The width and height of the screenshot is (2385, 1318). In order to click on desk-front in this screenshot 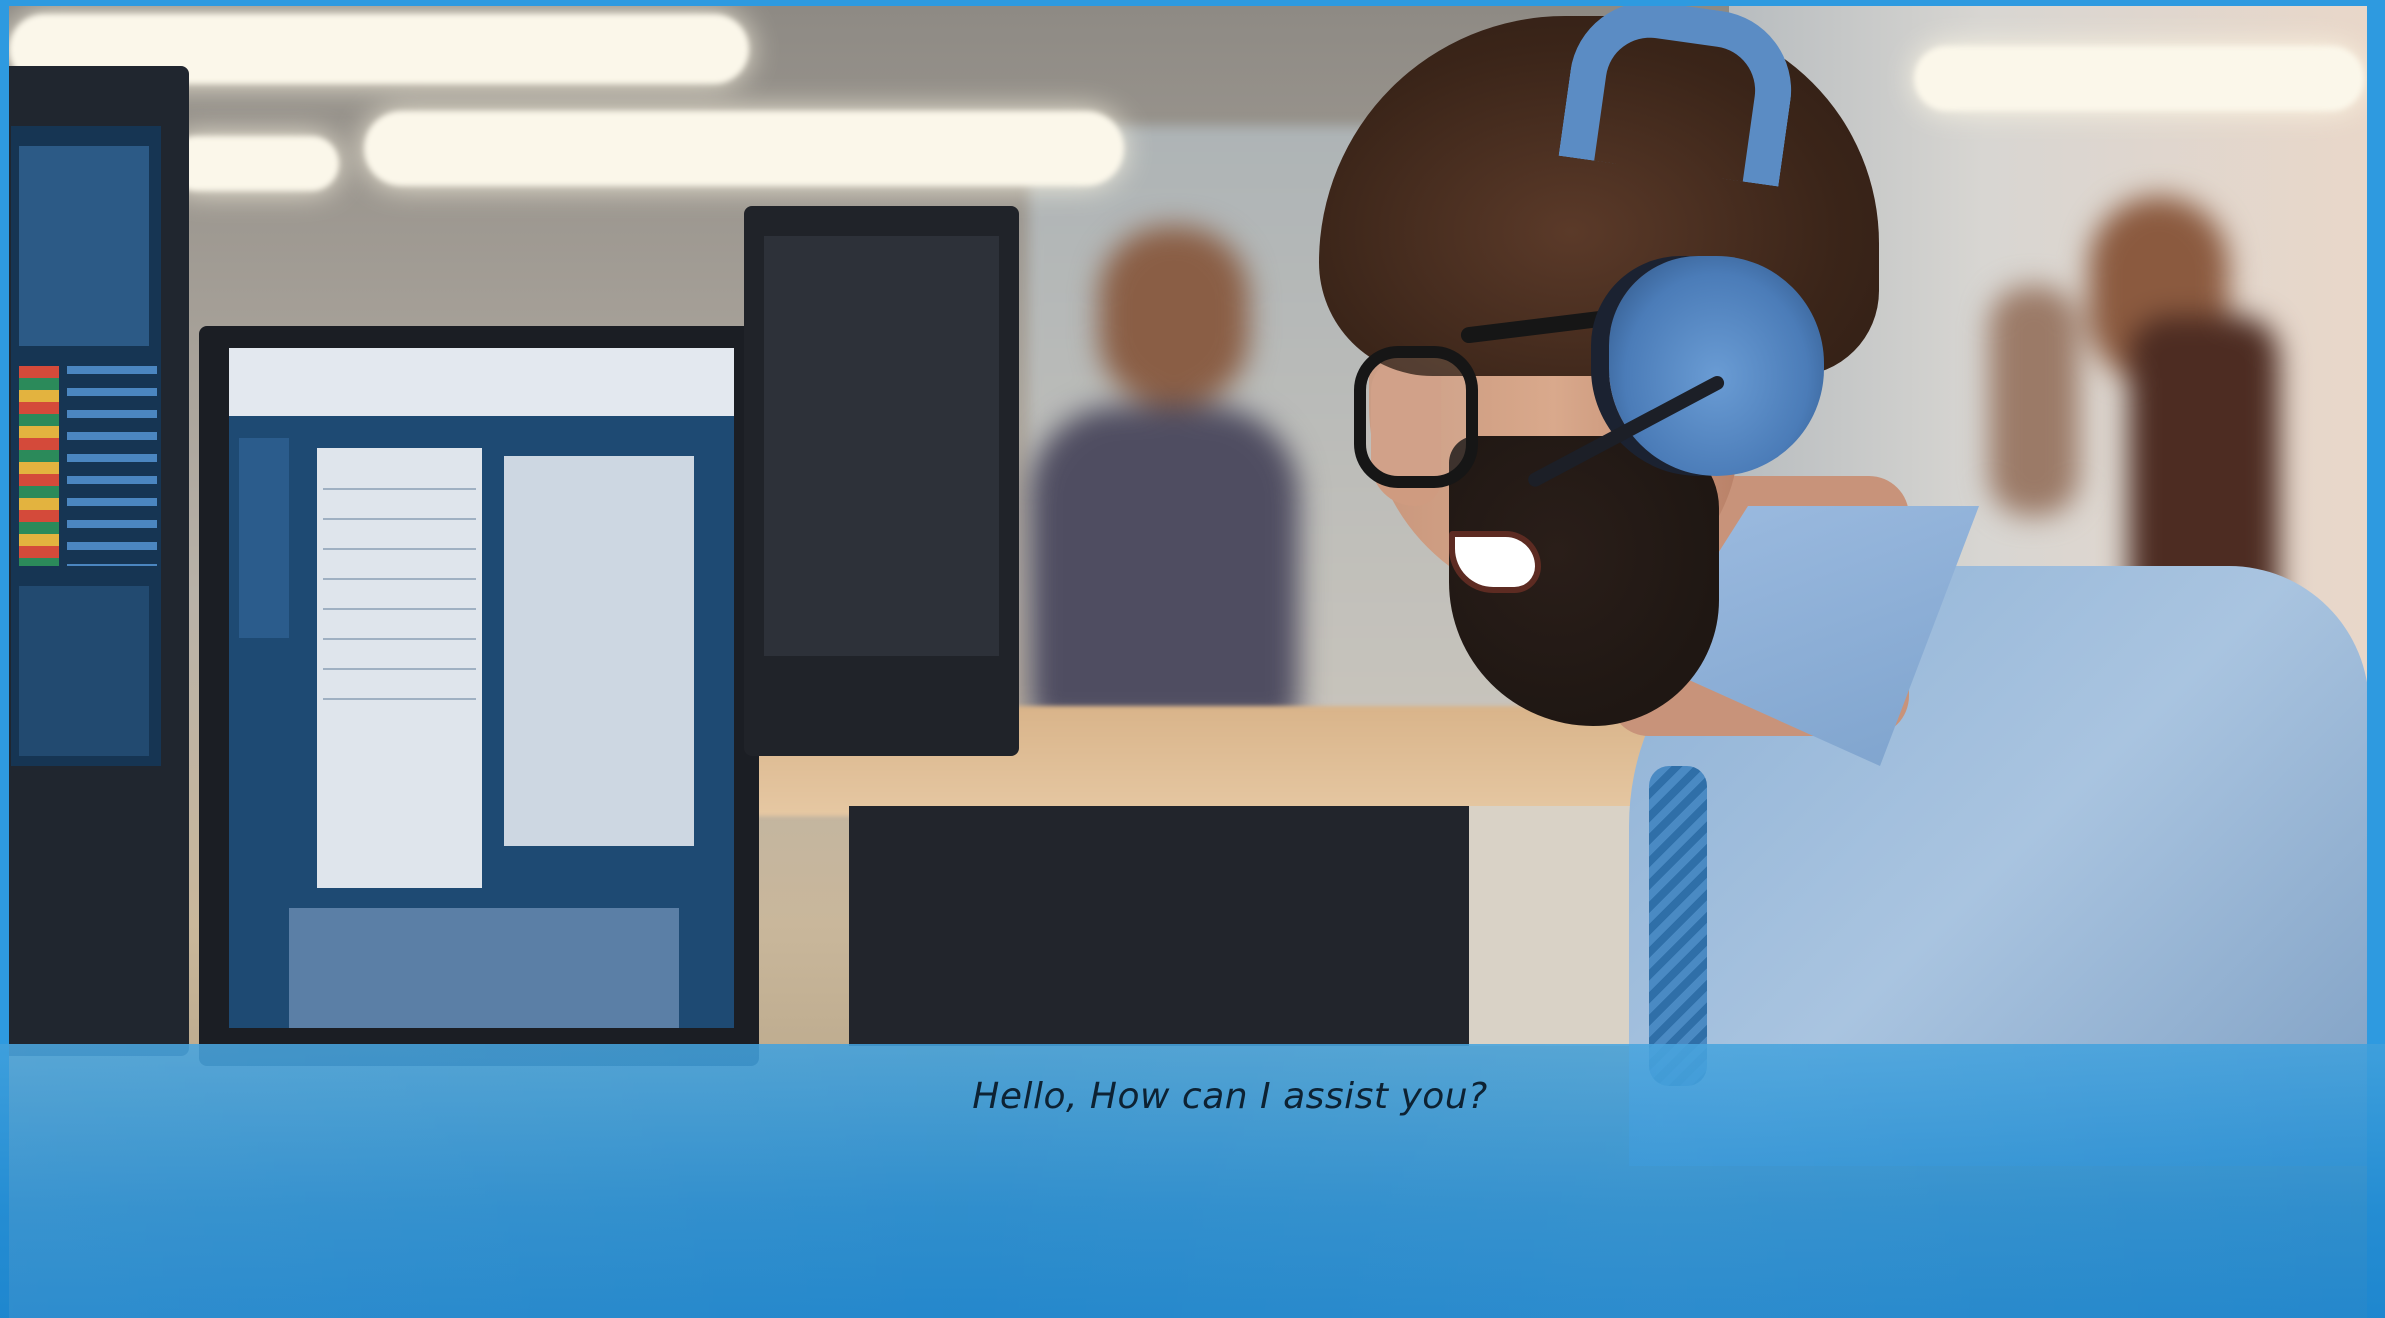, I will do `click(1159, 926)`.